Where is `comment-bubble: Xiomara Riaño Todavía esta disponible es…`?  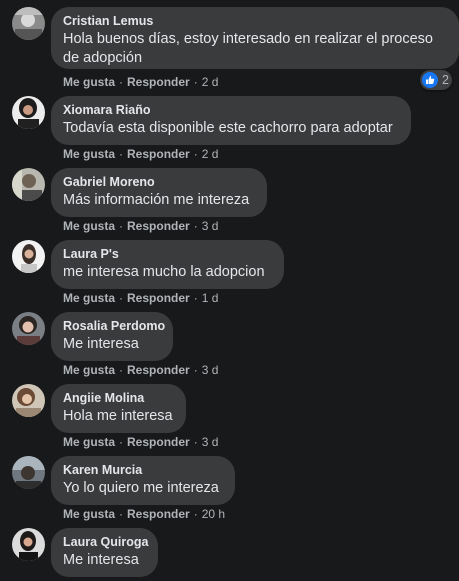
comment-bubble: Xiomara Riaño Todavía esta disponible es… is located at coordinates (231, 120).